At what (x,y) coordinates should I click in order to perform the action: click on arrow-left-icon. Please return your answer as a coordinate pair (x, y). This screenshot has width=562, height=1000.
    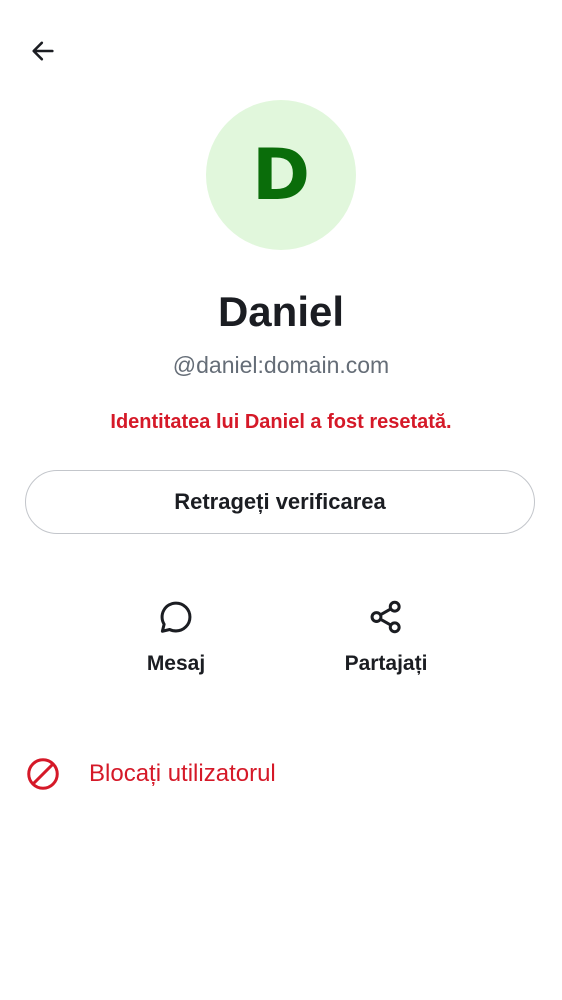
    Looking at the image, I should click on (43, 51).